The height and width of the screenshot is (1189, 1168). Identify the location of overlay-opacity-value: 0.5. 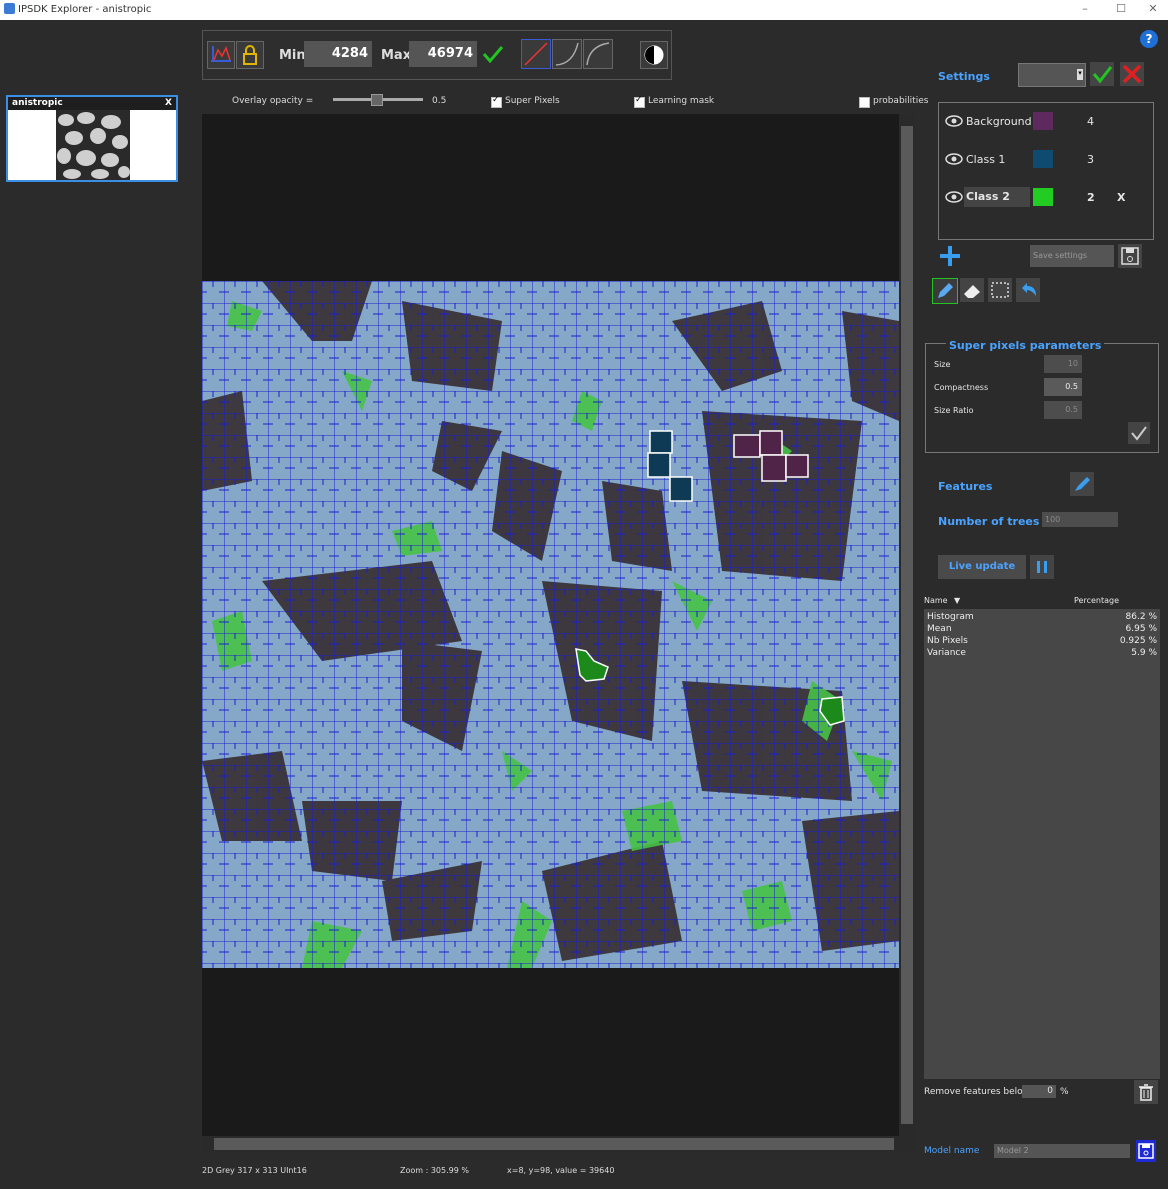
(439, 101).